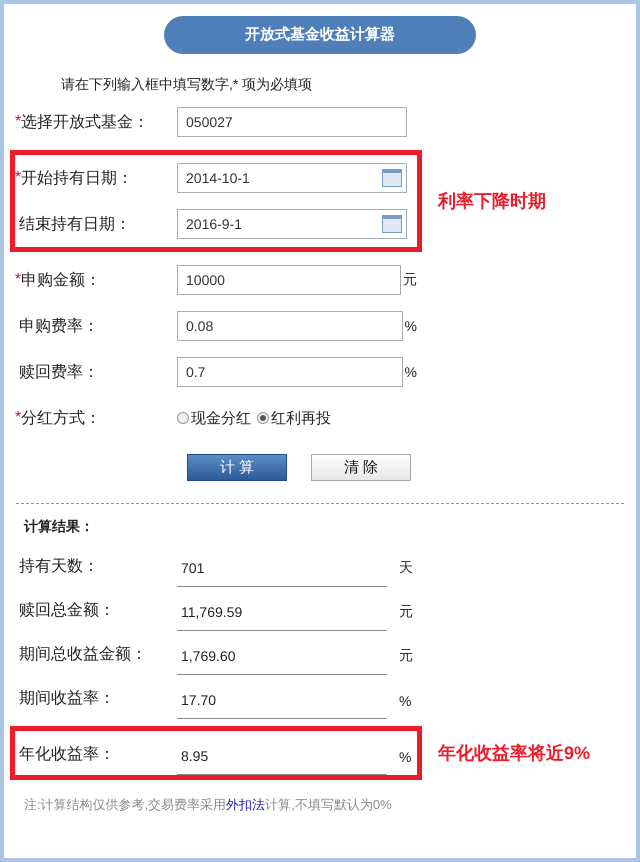  Describe the element at coordinates (214, 418) in the screenshot. I see `radio-option: 现金分红` at that location.